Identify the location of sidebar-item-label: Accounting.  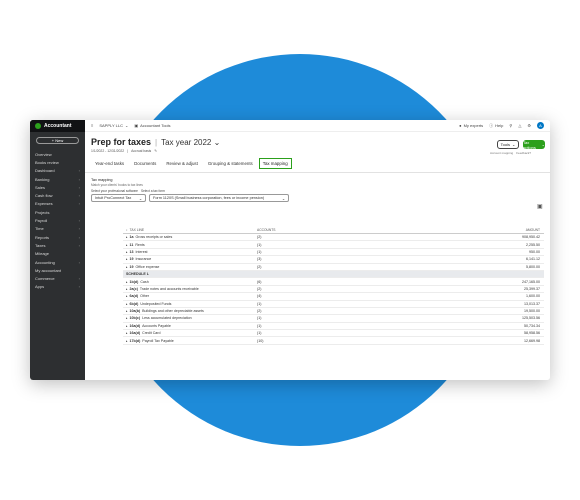
(45, 262).